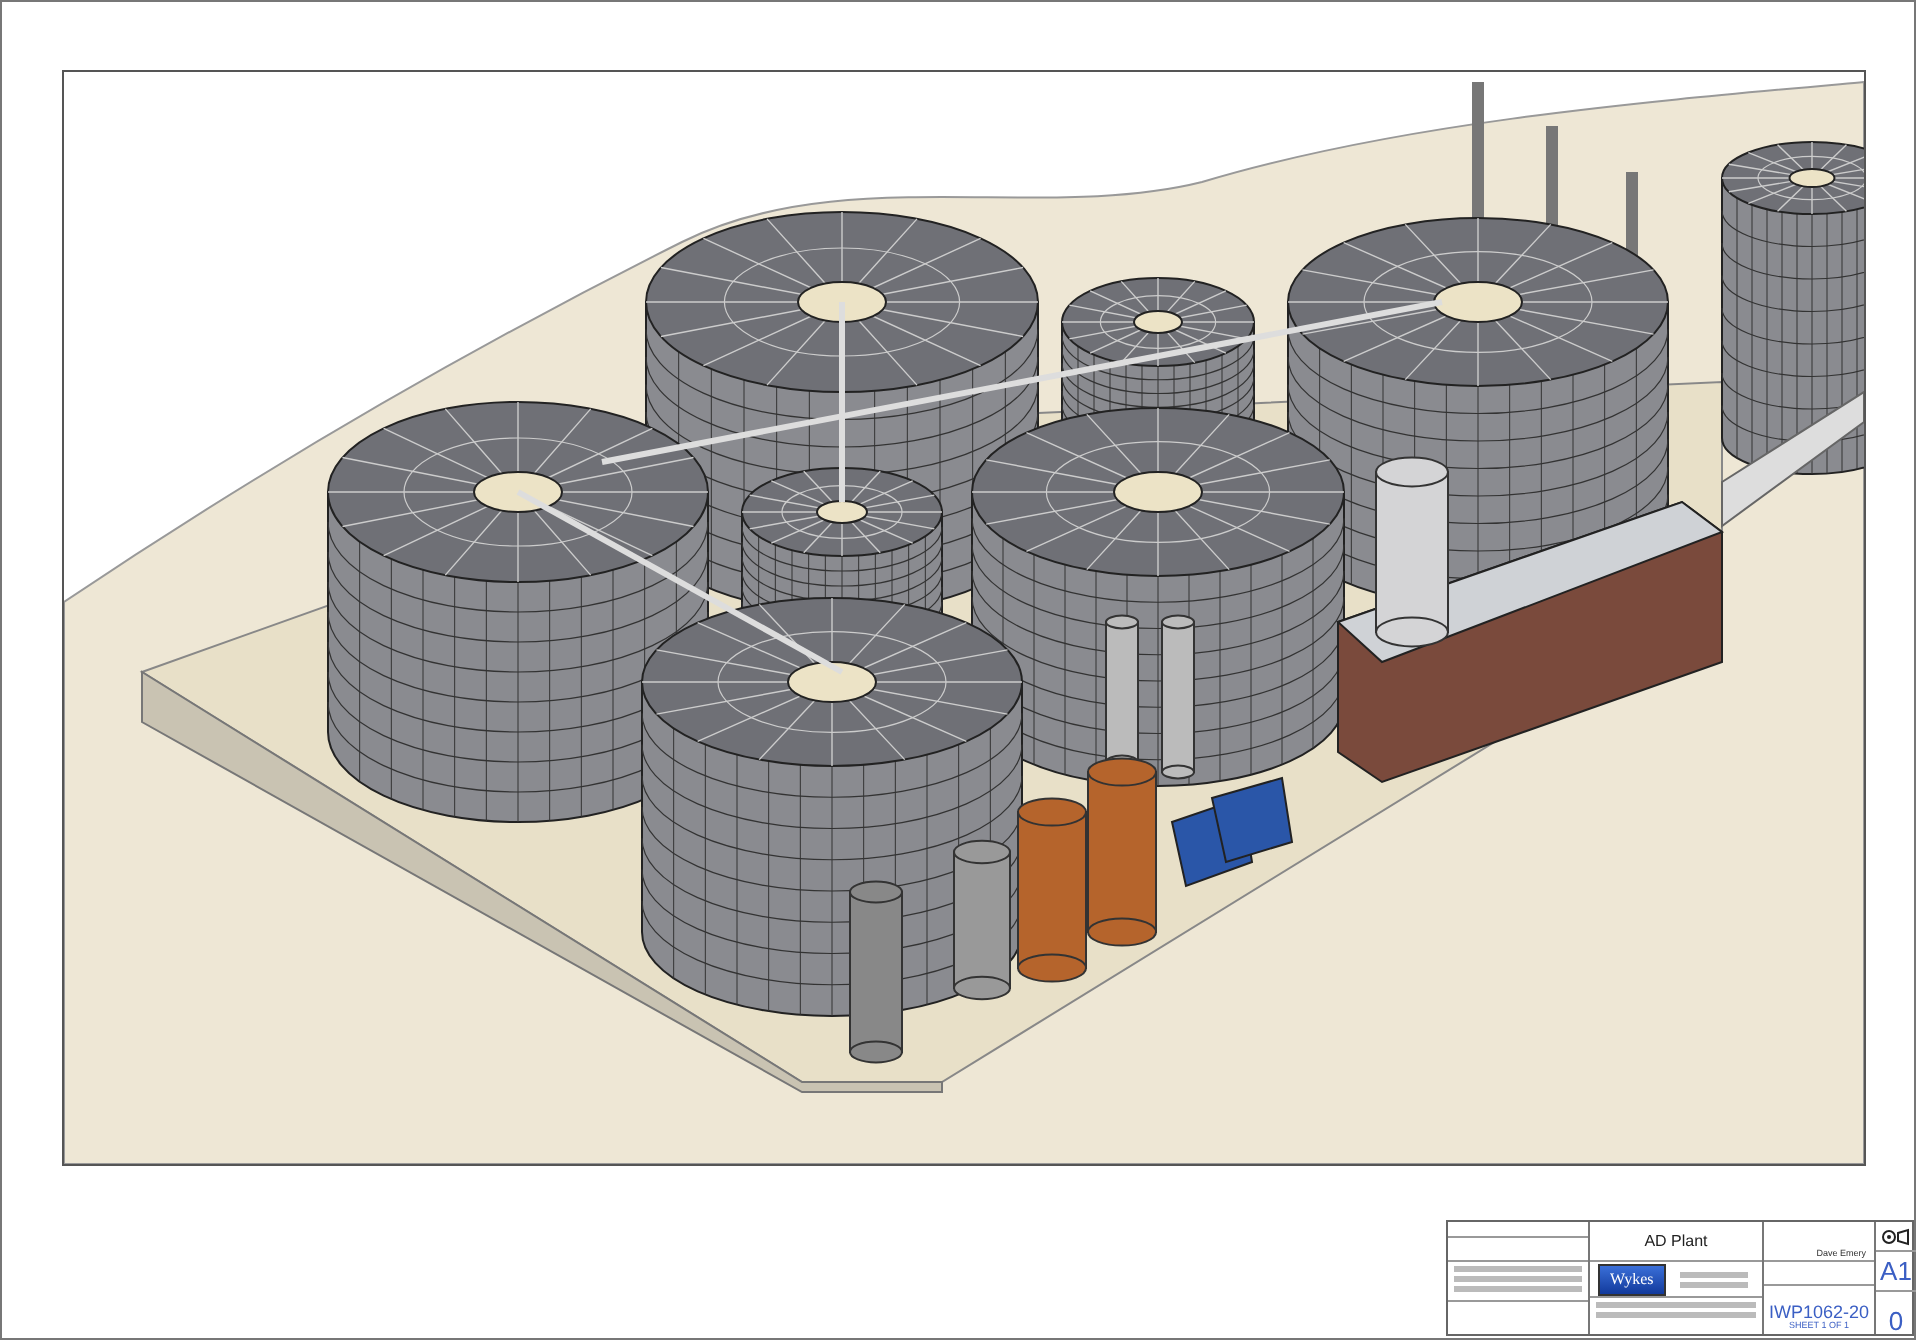  Describe the element at coordinates (1819, 1312) in the screenshot. I see `drawing-number: IWP1062-20` at that location.